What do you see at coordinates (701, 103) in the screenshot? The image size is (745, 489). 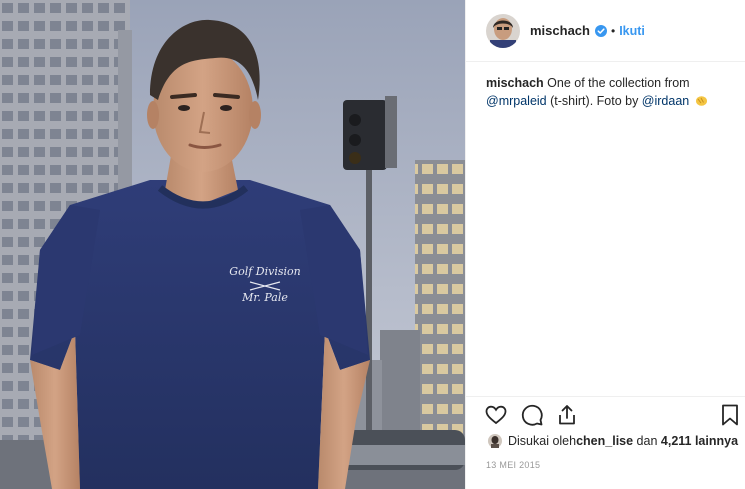 I see `clapping-hands-icon` at bounding box center [701, 103].